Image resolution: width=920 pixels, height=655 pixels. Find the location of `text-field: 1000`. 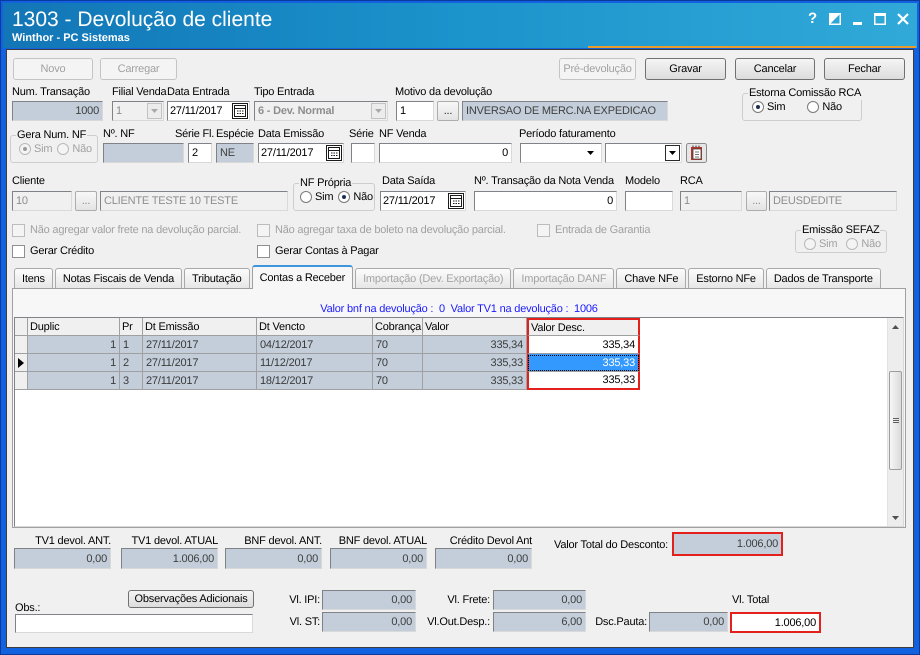

text-field: 1000 is located at coordinates (57, 111).